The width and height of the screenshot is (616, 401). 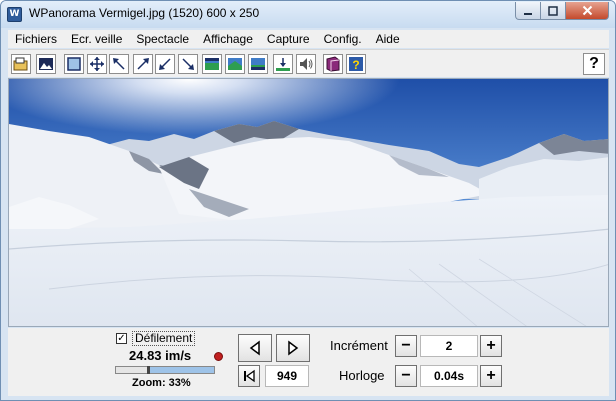 I want to click on view-middle-button, so click(x=235, y=64).